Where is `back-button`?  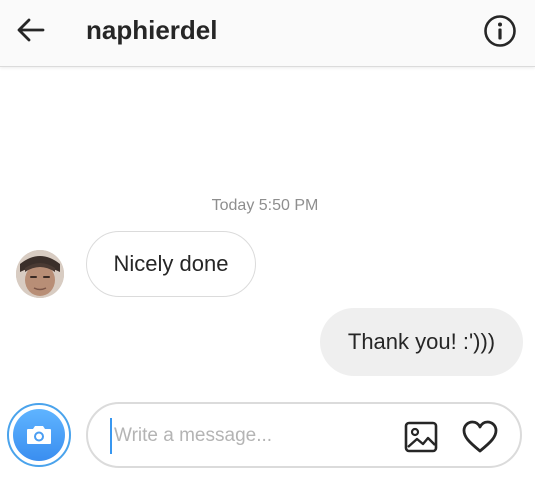
back-button is located at coordinates (31, 30).